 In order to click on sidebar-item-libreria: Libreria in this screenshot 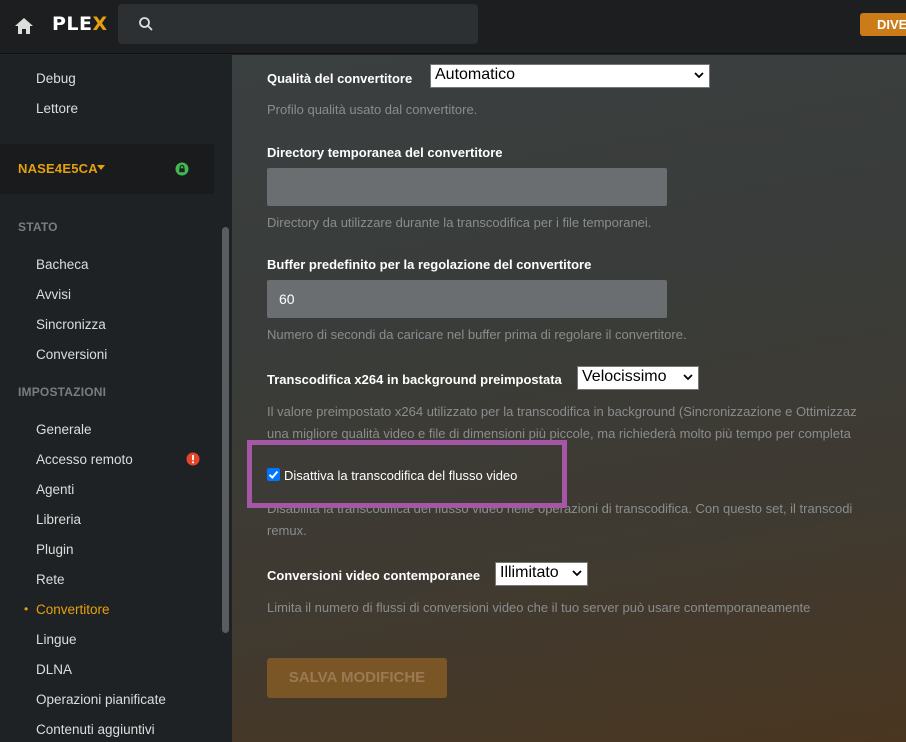, I will do `click(58, 519)`.